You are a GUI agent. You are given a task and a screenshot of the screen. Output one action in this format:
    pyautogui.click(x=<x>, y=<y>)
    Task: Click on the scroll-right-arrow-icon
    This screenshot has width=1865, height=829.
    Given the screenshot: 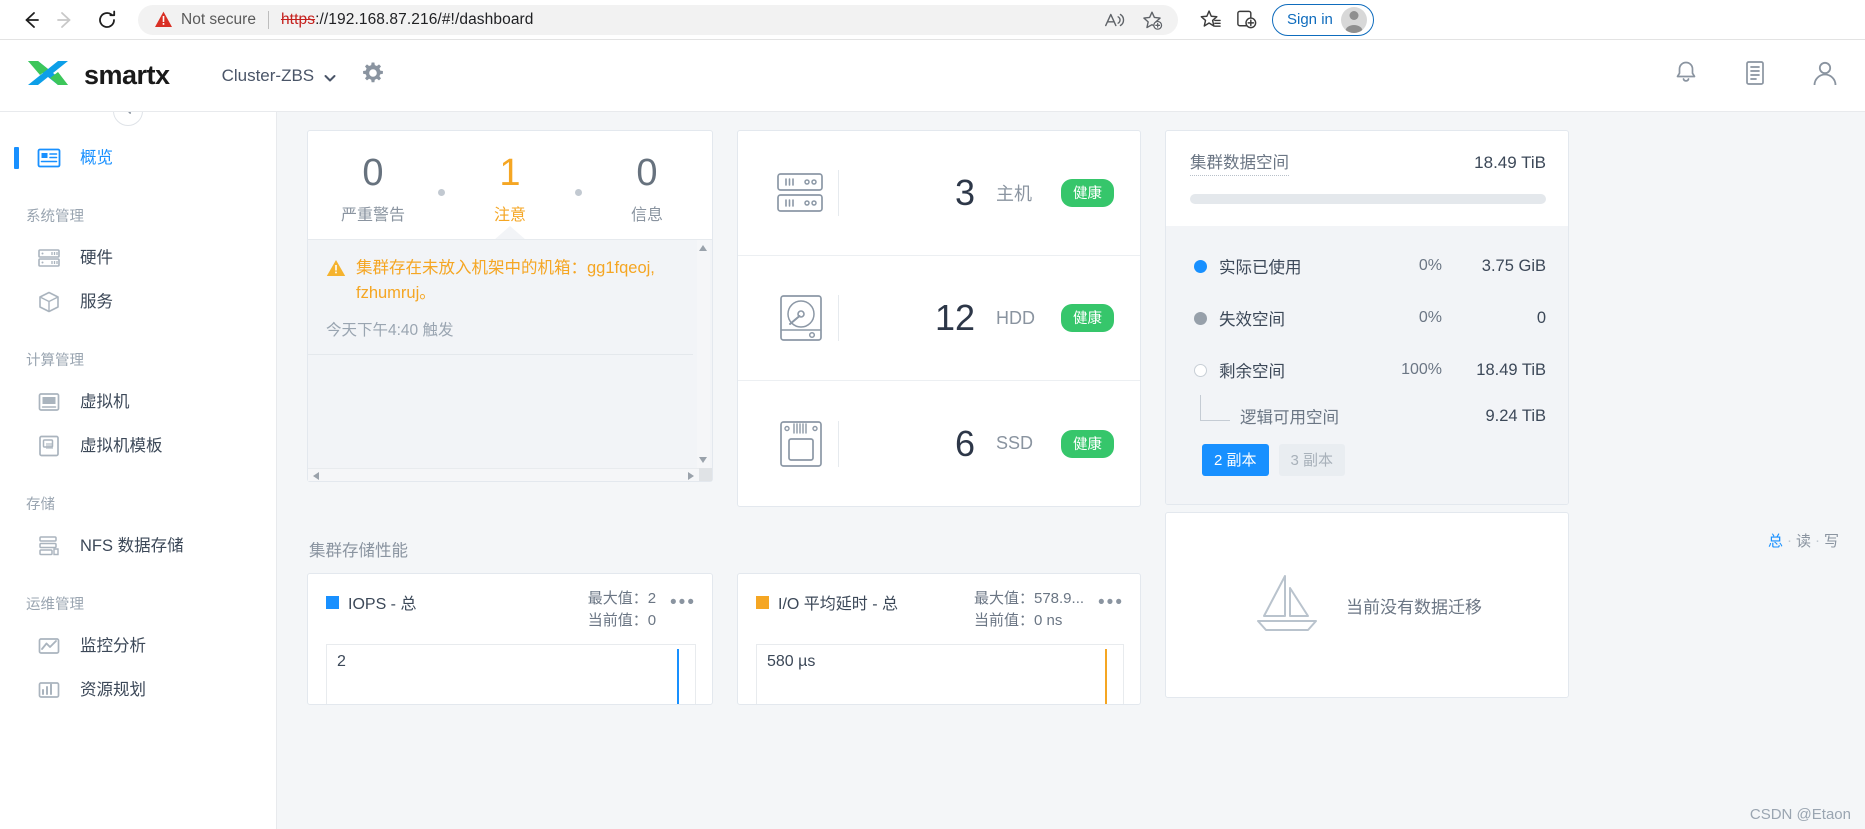 What is the action you would take?
    pyautogui.click(x=691, y=475)
    